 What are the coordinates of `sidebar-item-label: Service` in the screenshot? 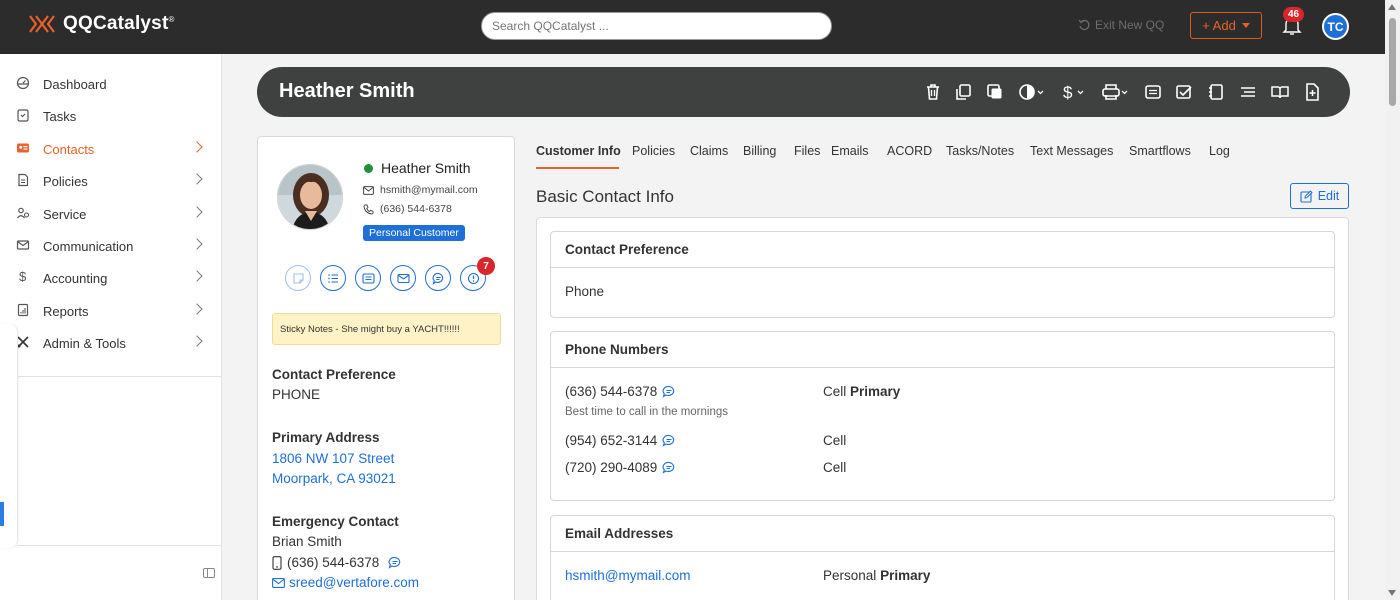 It's located at (65, 214).